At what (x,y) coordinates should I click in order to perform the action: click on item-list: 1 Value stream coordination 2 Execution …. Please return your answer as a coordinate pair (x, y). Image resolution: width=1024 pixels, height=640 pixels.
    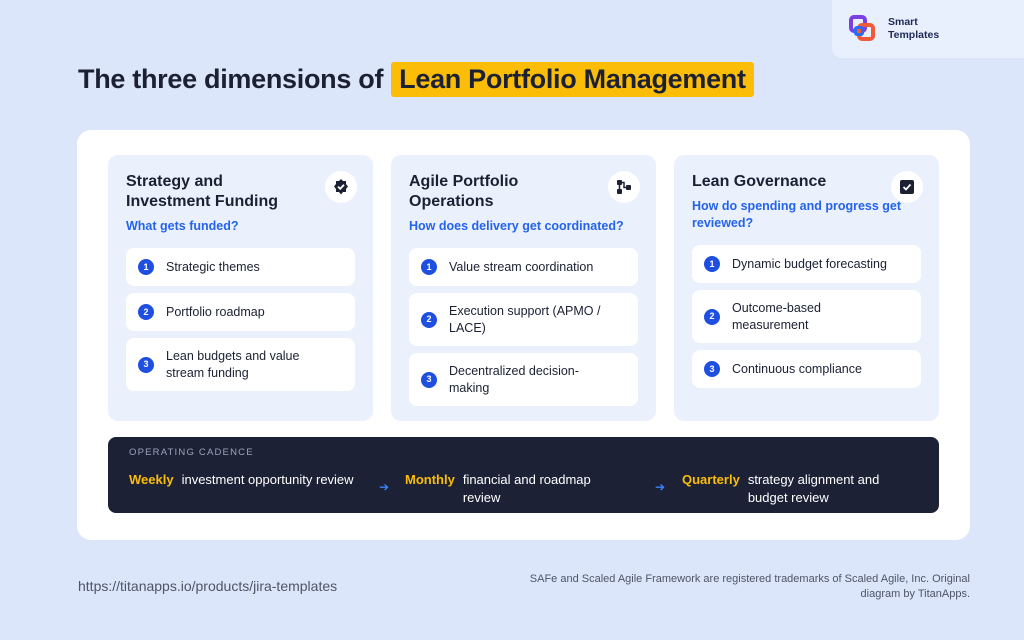
    Looking at the image, I should click on (523, 330).